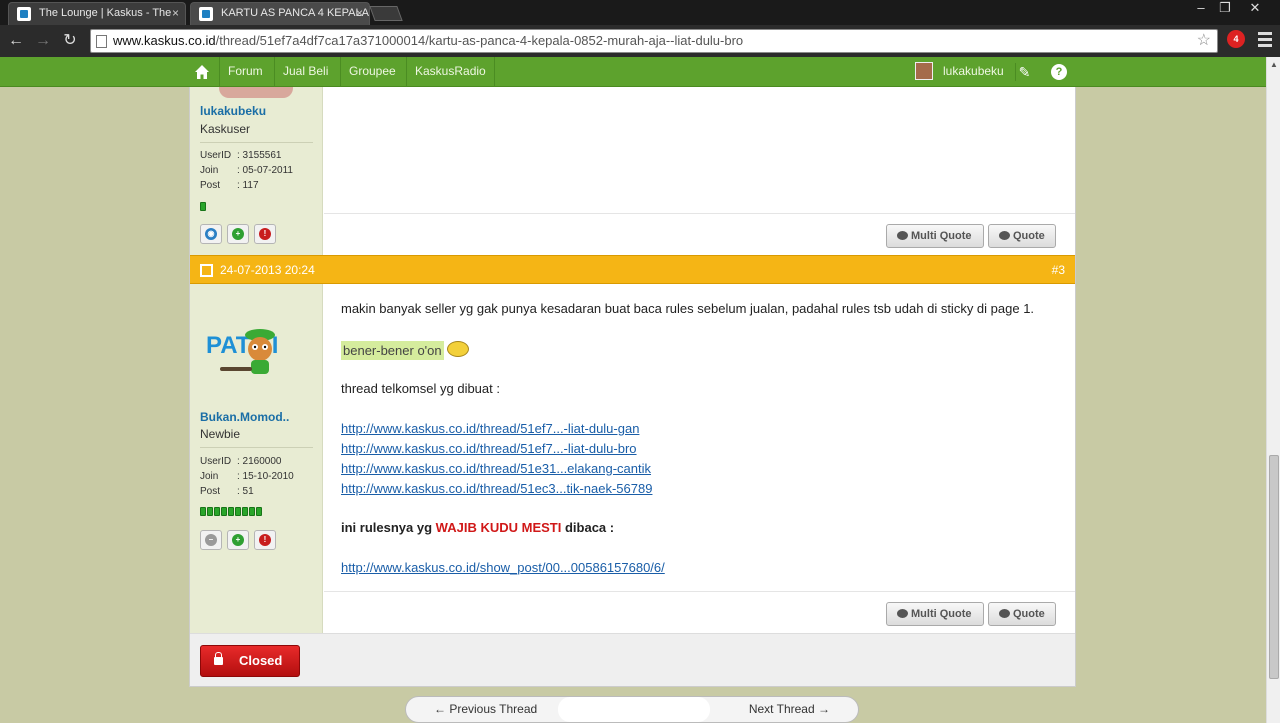 This screenshot has height=723, width=1280. What do you see at coordinates (935, 614) in the screenshot?
I see `post2-multi-quote-button: Multi Quote` at bounding box center [935, 614].